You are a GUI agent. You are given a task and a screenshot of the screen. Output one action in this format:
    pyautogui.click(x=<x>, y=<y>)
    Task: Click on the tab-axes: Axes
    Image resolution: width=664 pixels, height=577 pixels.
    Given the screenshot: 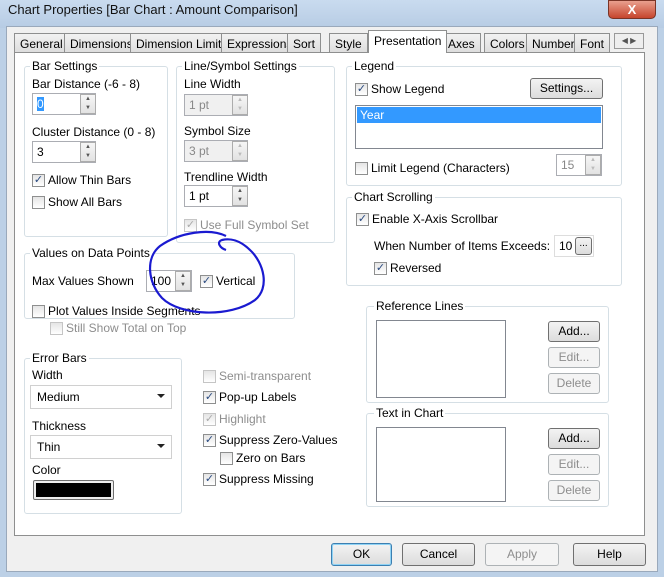 What is the action you would take?
    pyautogui.click(x=461, y=43)
    